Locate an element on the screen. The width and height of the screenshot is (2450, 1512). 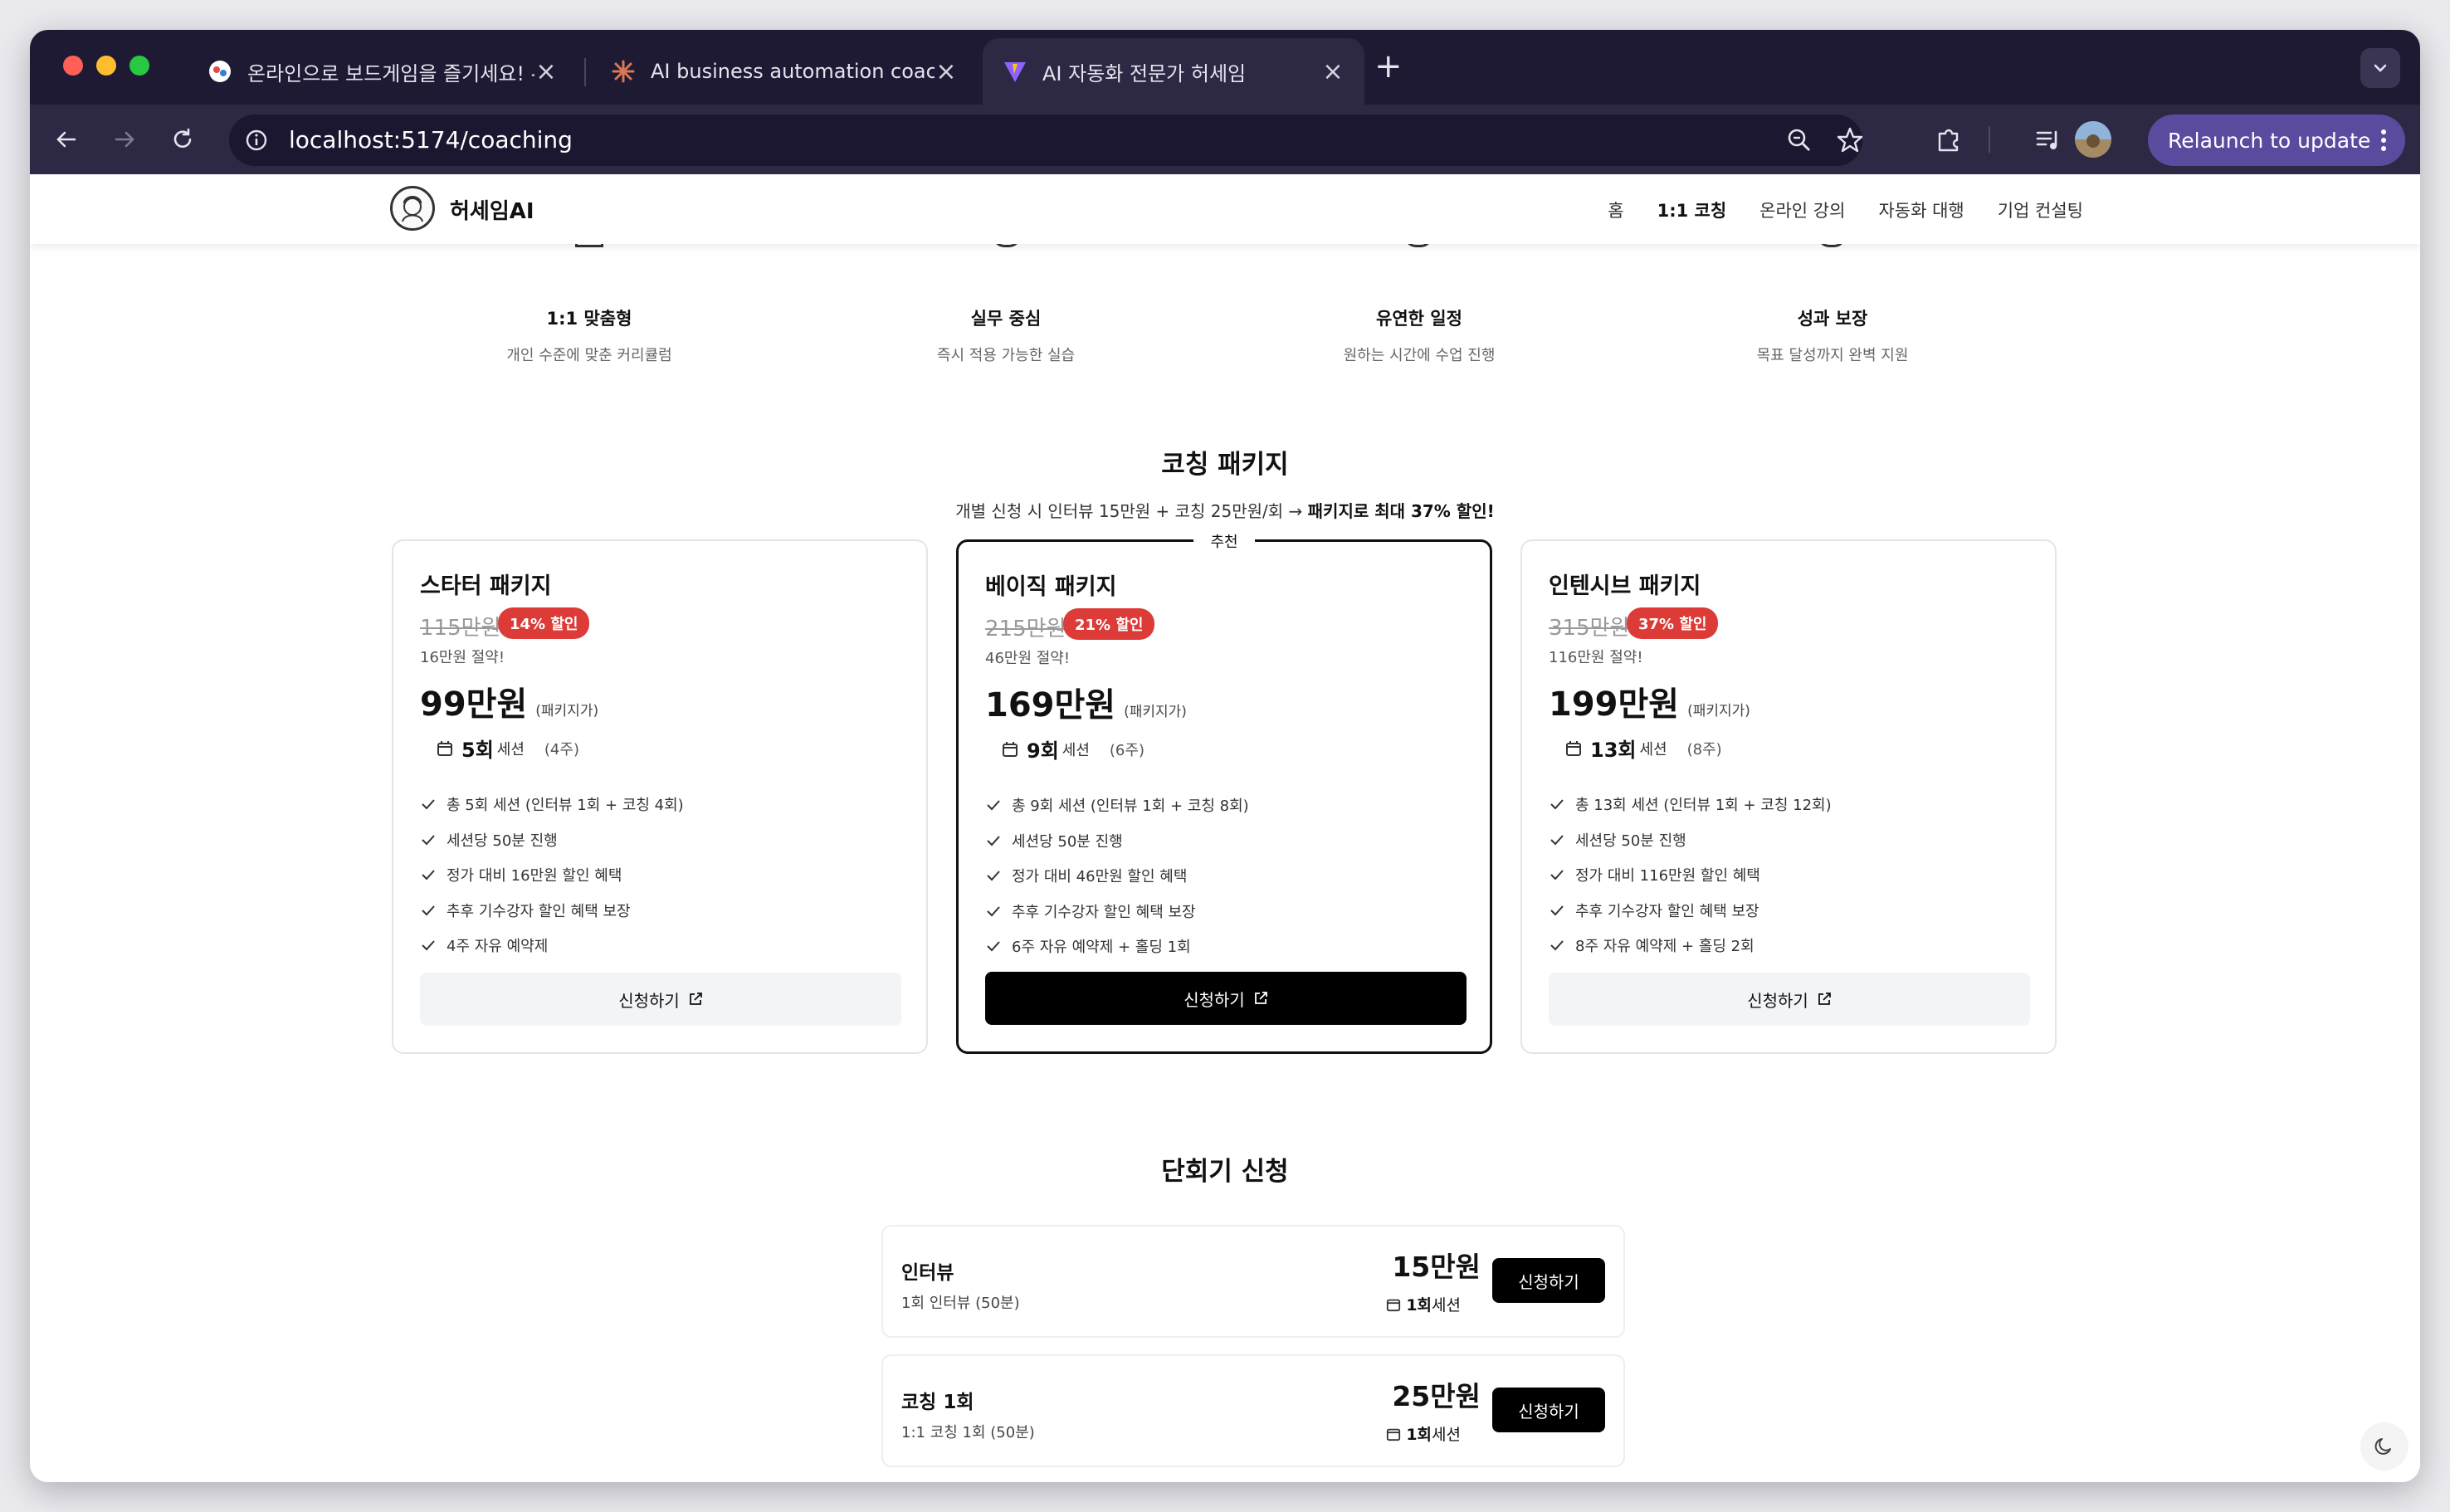
session-count: 9회 is located at coordinates (1043, 751).